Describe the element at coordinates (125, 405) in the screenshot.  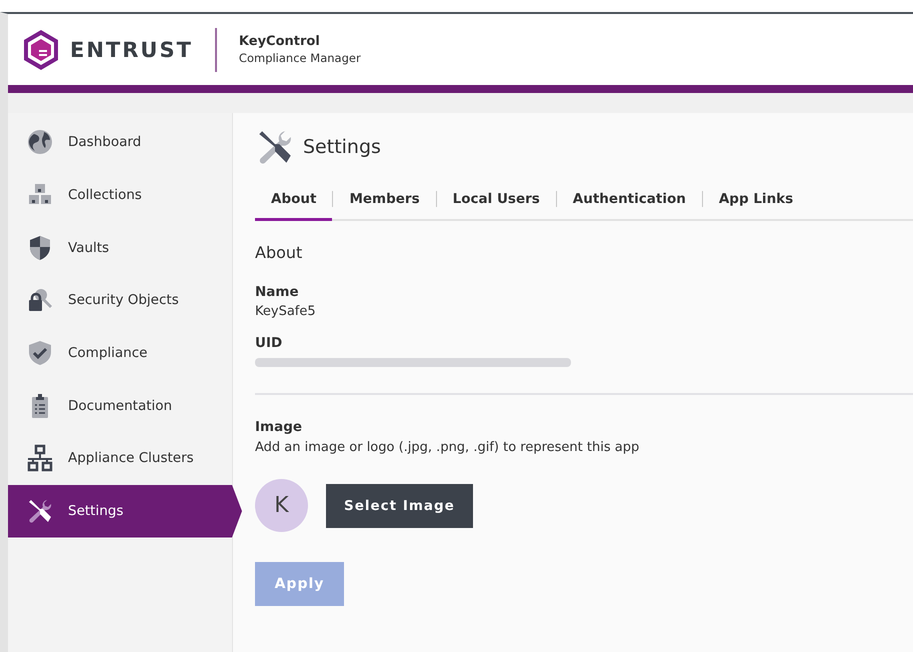
I see `sidebar-item: Documentation` at that location.